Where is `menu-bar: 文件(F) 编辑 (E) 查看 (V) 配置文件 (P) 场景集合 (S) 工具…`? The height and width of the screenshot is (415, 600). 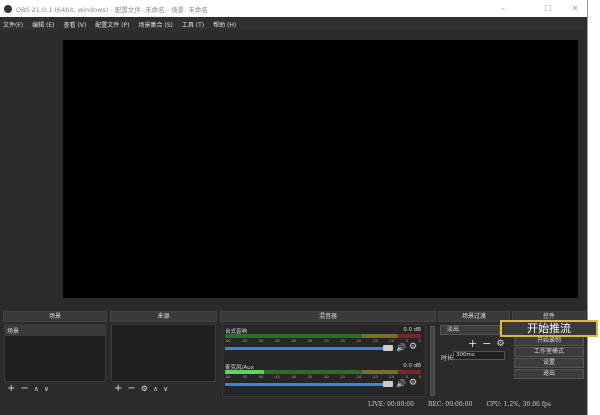 menu-bar: 文件(F) 编辑 (E) 查看 (V) 配置文件 (P) 场景集合 (S) 工具… is located at coordinates (293, 24).